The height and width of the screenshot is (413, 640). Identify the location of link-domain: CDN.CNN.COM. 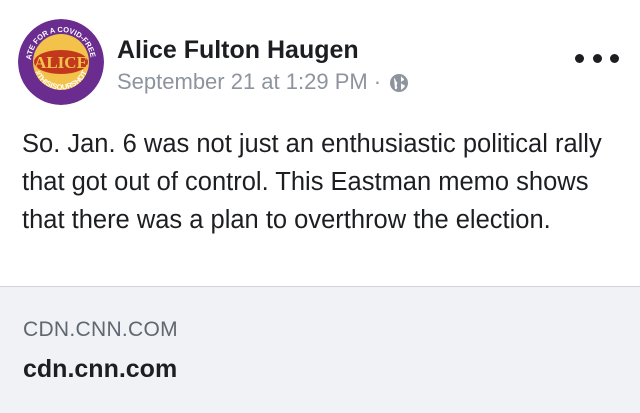
(100, 329).